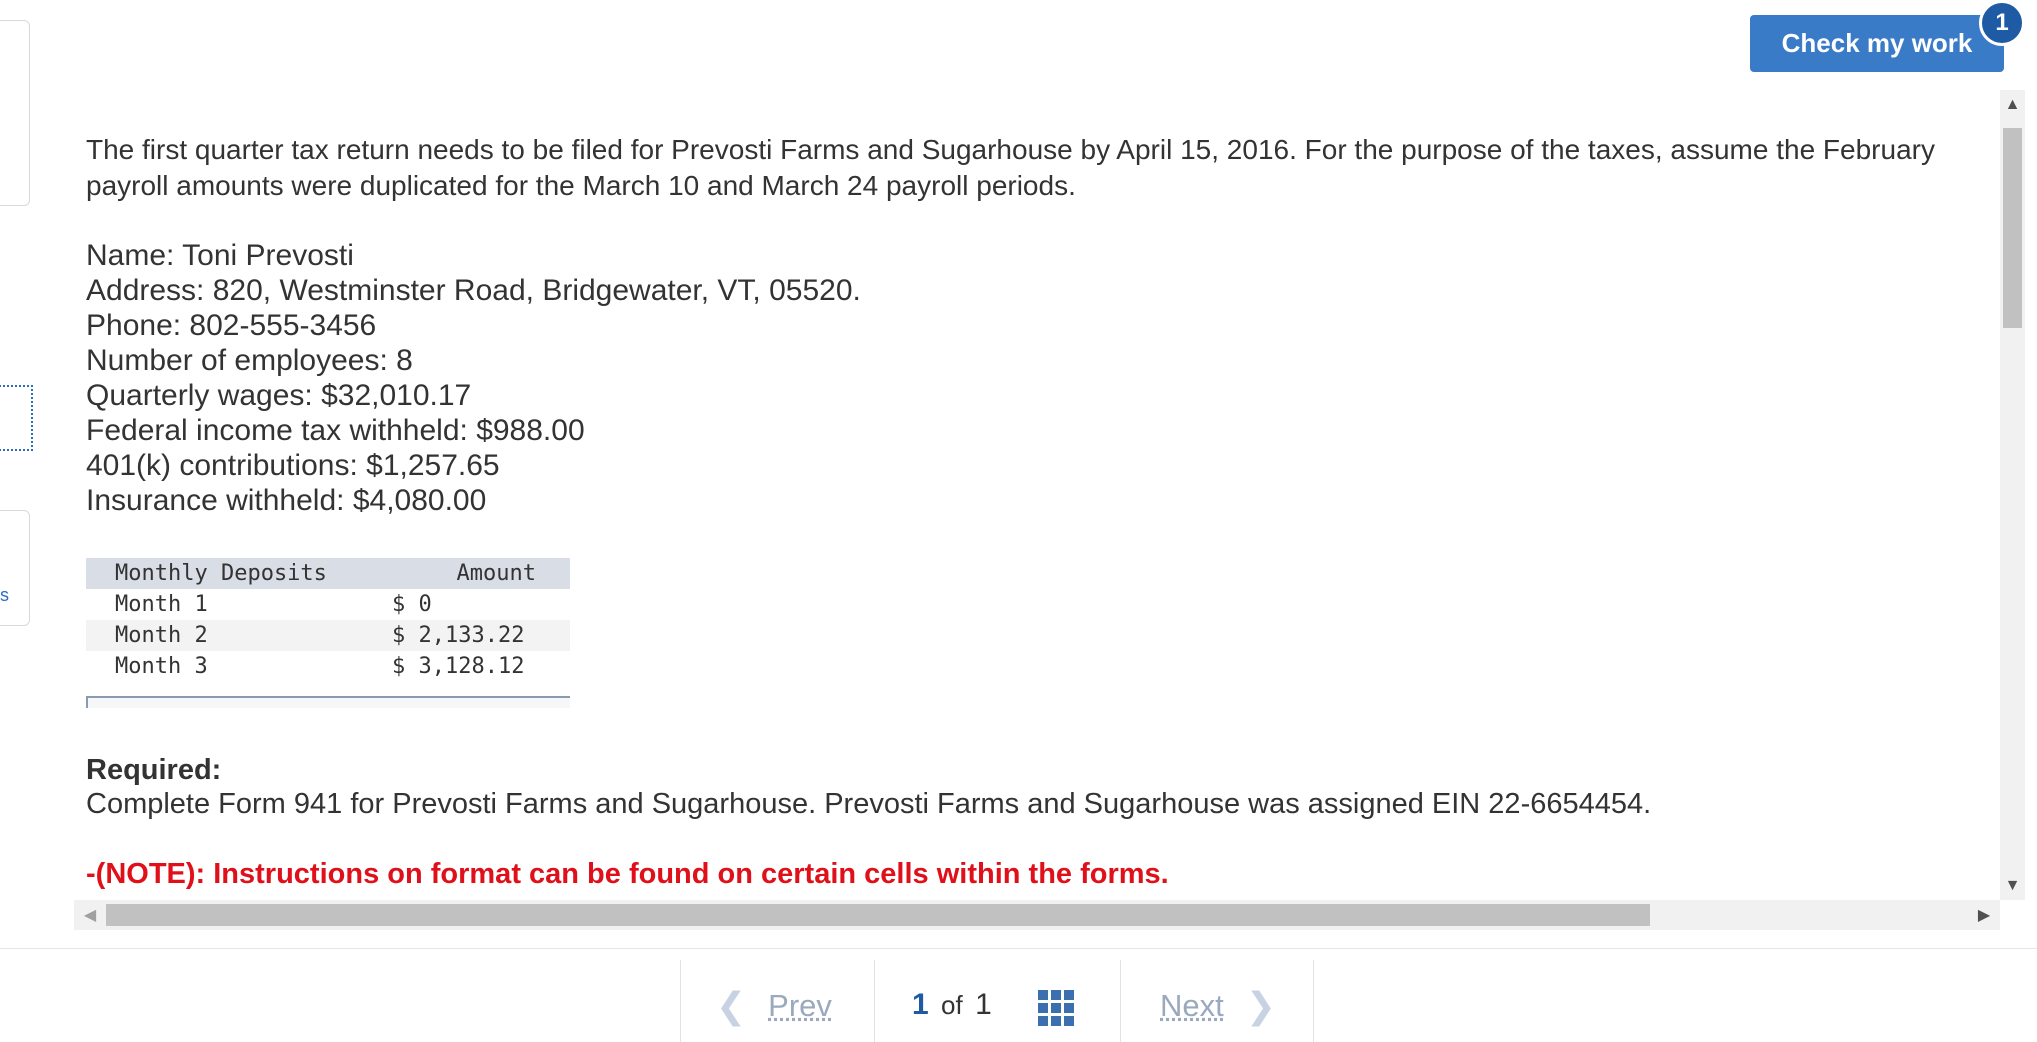  I want to click on table-cell-amount: $ 2,133.22, so click(458, 635).